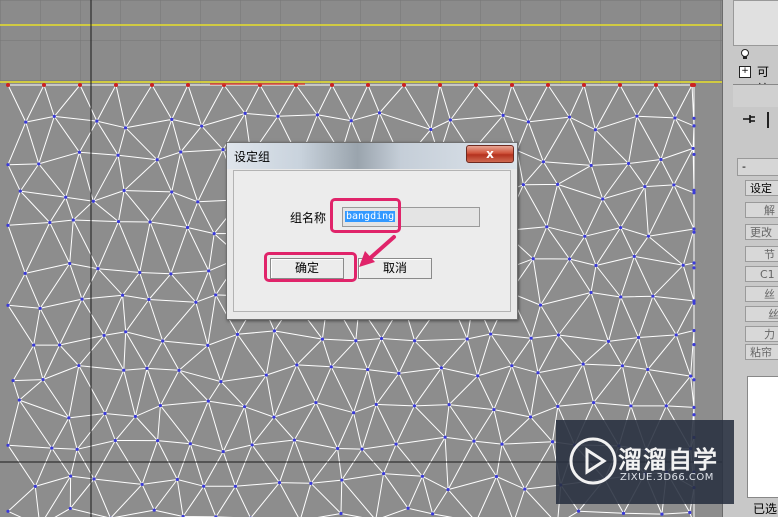 Image resolution: width=778 pixels, height=517 pixels. What do you see at coordinates (667, 477) in the screenshot?
I see `watermark-url: ZIXUE.3D66.COM` at bounding box center [667, 477].